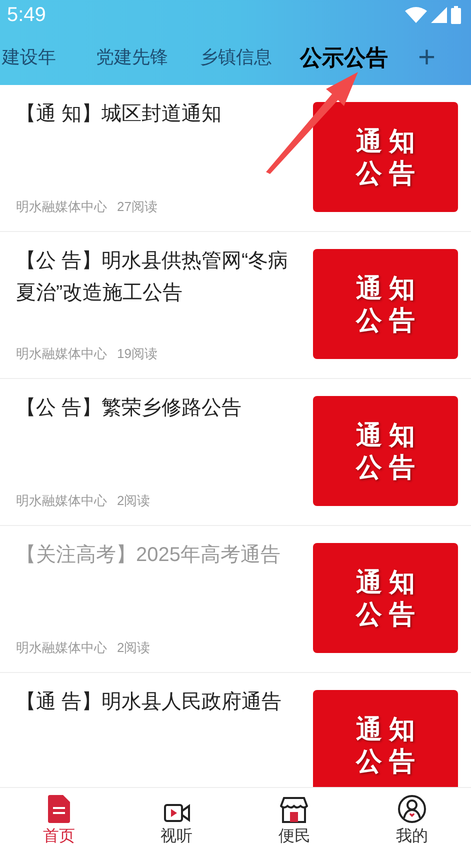  Describe the element at coordinates (412, 837) in the screenshot. I see `nav-label: 我的` at that location.